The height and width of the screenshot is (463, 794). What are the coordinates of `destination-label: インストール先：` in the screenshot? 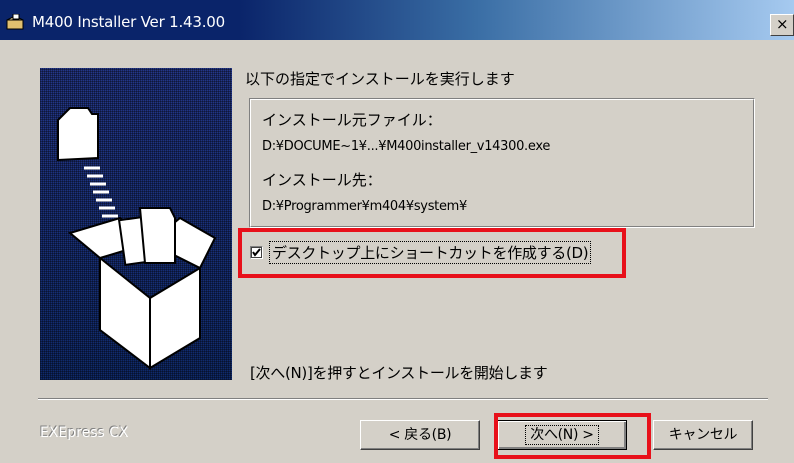 It's located at (322, 180).